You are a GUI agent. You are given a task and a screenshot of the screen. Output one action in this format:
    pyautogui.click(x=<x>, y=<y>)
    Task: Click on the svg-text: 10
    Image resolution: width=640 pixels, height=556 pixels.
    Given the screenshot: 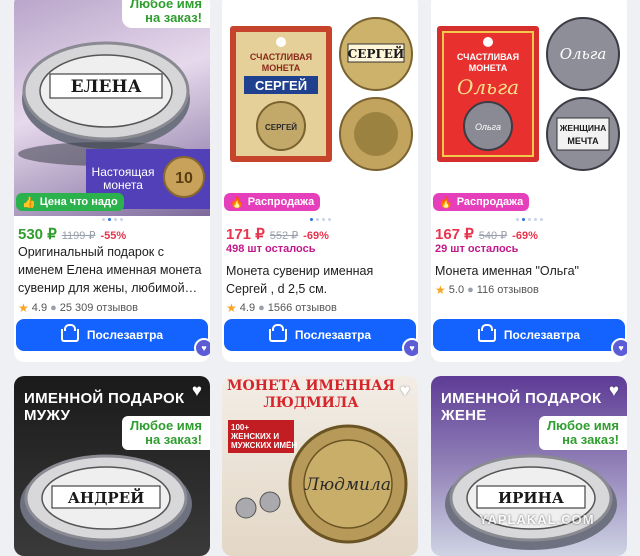 What is the action you would take?
    pyautogui.click(x=184, y=178)
    